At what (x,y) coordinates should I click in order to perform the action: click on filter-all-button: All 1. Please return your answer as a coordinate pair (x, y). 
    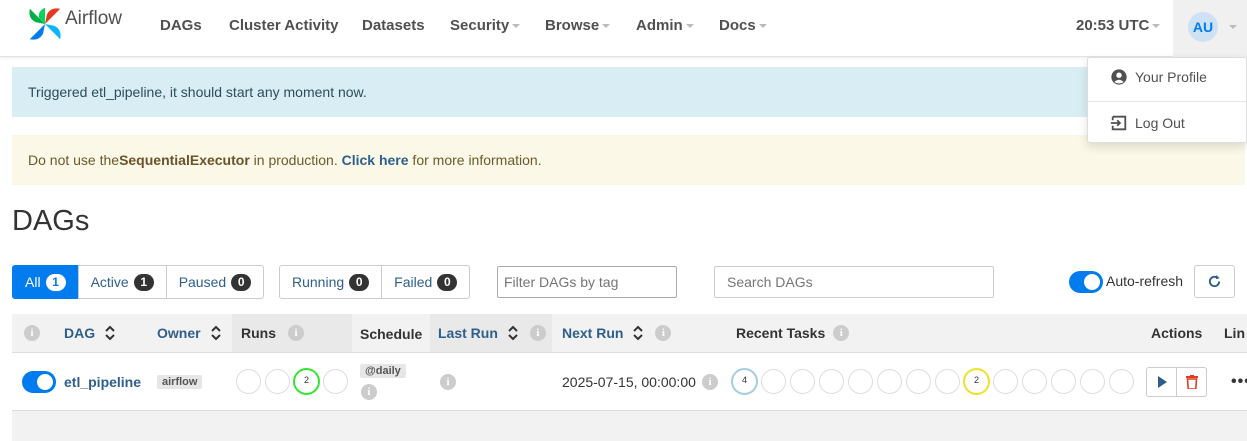
    Looking at the image, I should click on (45, 282).